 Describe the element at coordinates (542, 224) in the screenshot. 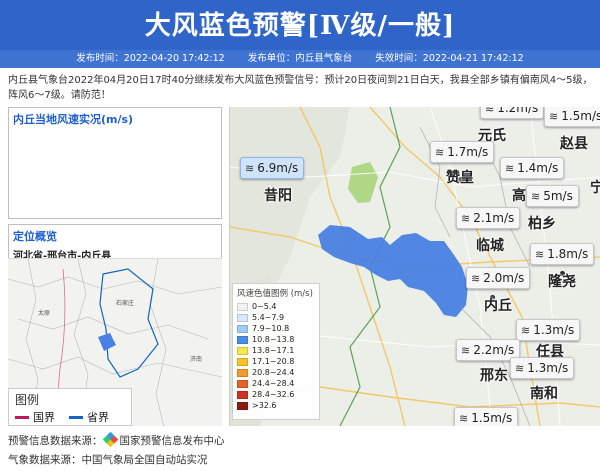

I see `city-baixiang: 柏乡` at that location.